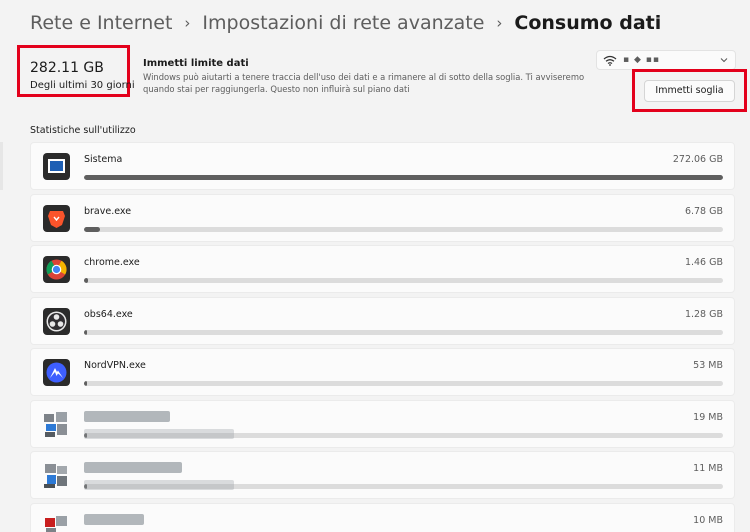 Image resolution: width=750 pixels, height=532 pixels. I want to click on app-usage-value: 1.46 GB, so click(703, 262).